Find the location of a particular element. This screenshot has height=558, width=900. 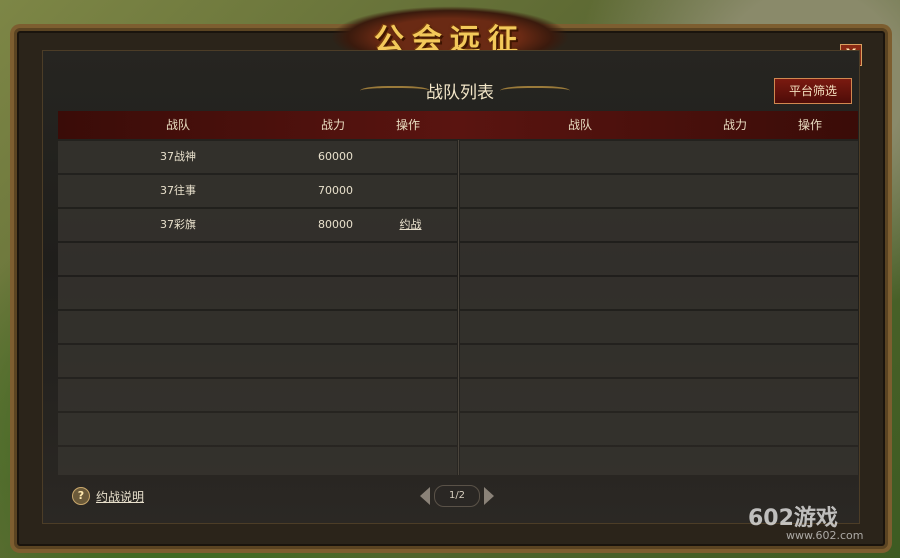

page-indicator: 1/2 is located at coordinates (457, 496).